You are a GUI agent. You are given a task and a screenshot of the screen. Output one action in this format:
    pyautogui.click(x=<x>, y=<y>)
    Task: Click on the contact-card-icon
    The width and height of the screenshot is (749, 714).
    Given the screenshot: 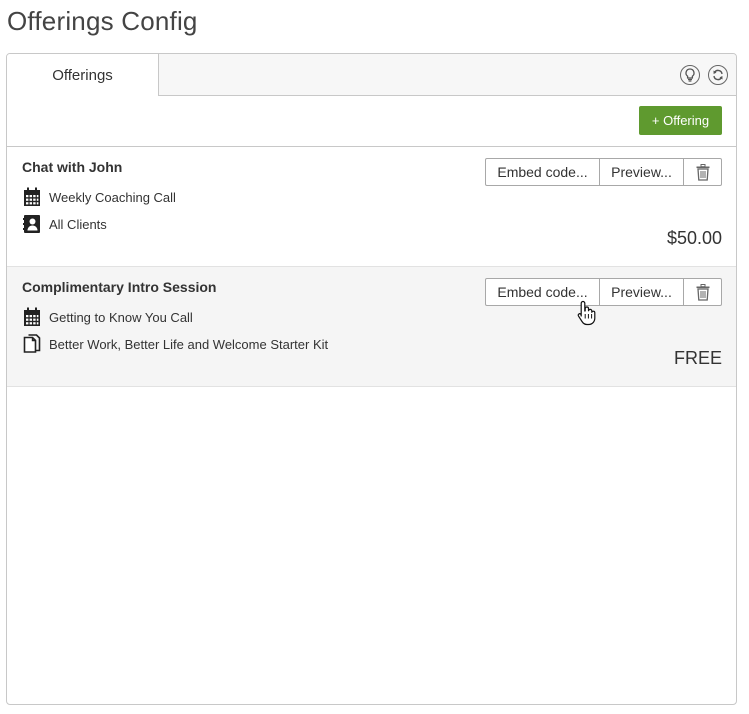 What is the action you would take?
    pyautogui.click(x=32, y=224)
    